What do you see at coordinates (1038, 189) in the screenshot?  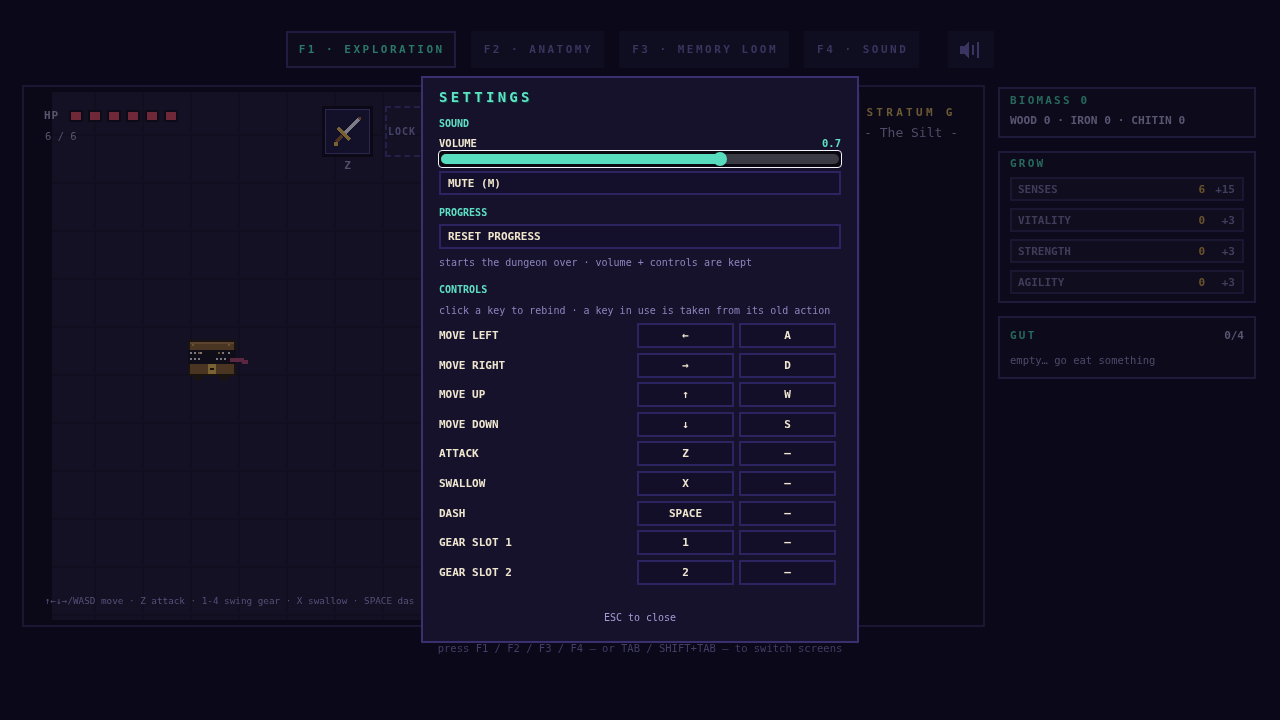 I see `stat-name: SENSES` at bounding box center [1038, 189].